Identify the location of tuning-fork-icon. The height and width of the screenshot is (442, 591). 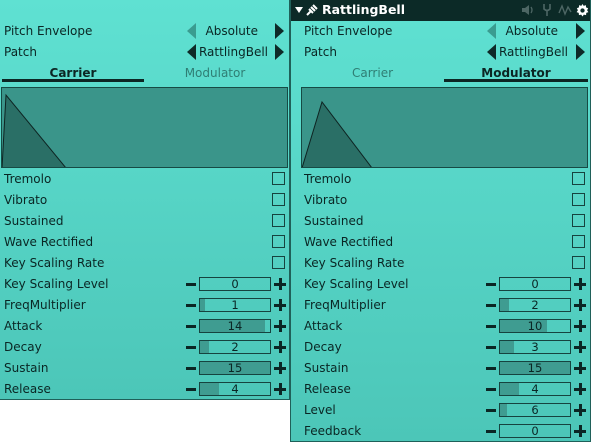
(547, 10).